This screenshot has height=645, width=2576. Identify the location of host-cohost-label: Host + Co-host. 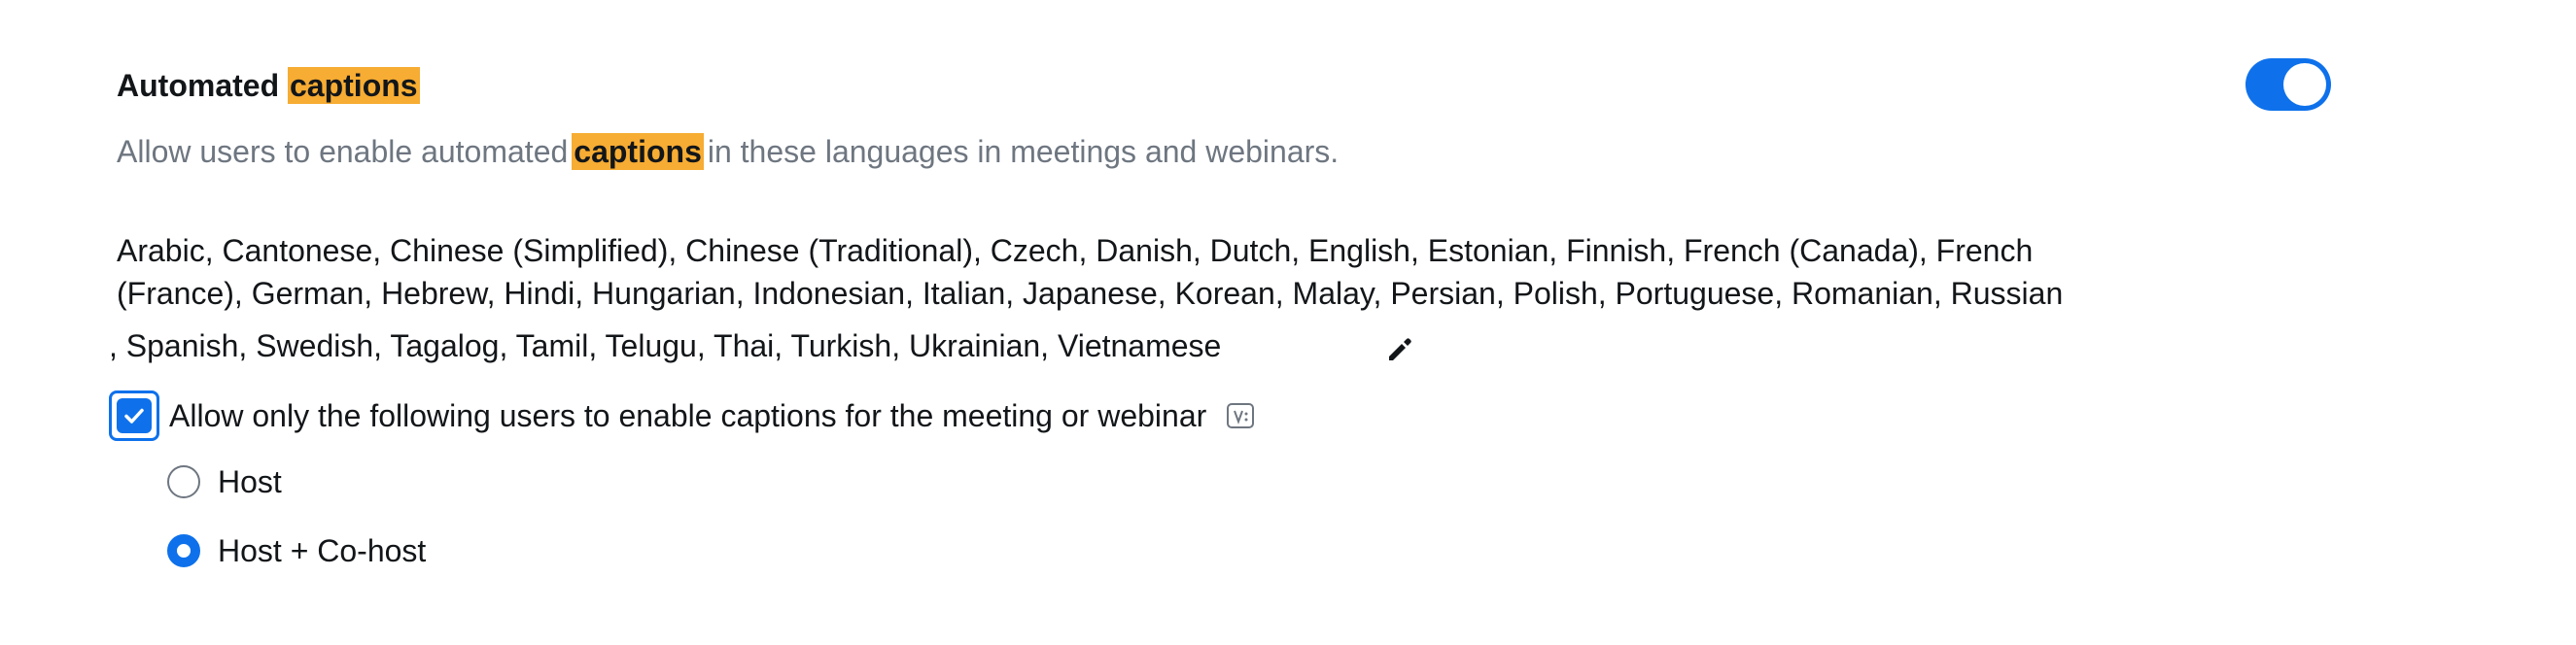
(322, 550).